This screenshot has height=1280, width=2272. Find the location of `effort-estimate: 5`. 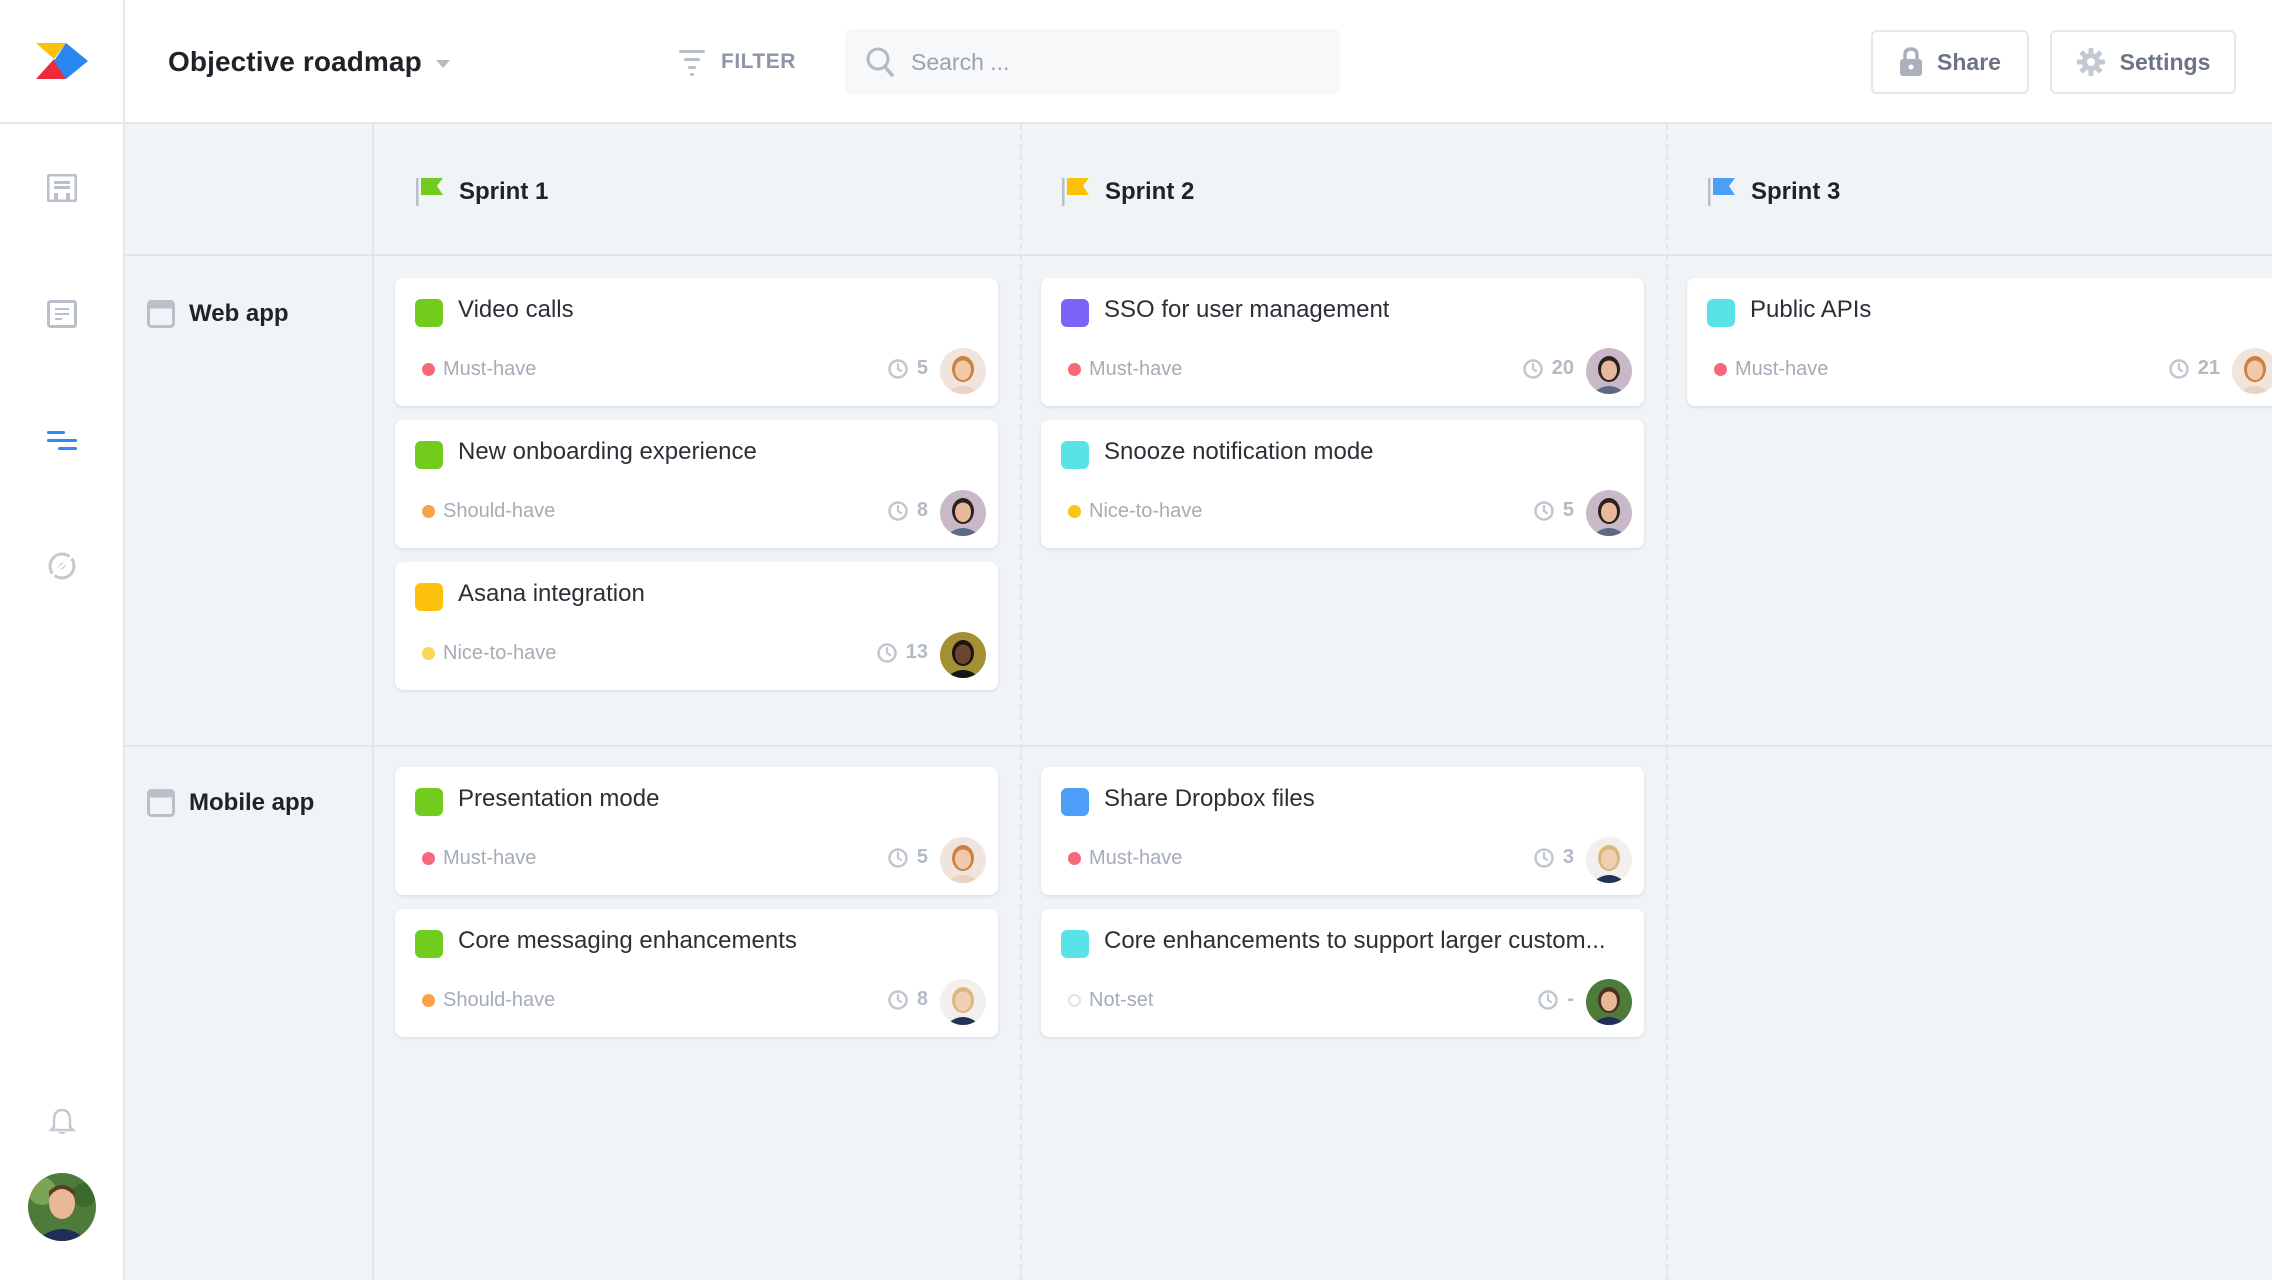

effort-estimate: 5 is located at coordinates (907, 857).